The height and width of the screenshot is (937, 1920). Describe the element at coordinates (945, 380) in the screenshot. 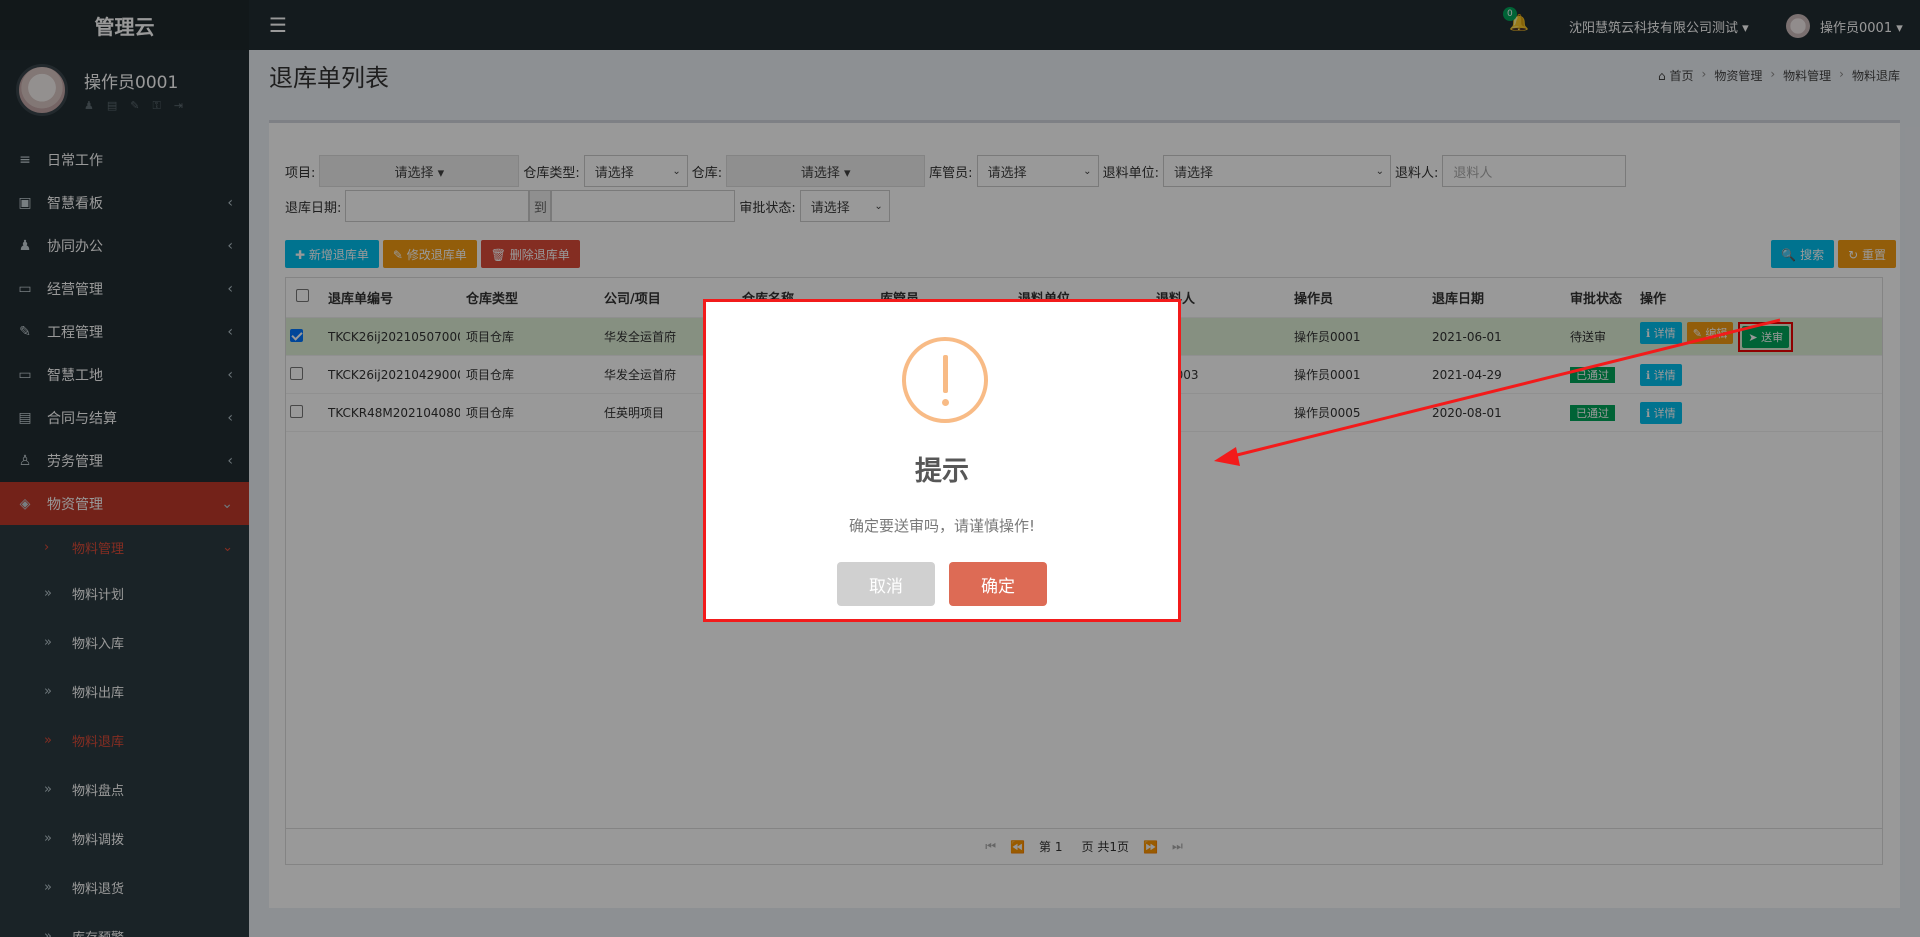

I see `warning-icon` at that location.